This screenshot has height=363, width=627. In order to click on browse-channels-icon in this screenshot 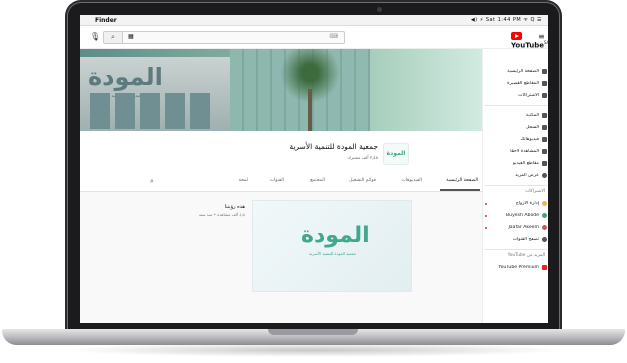, I will do `click(544, 239)`.